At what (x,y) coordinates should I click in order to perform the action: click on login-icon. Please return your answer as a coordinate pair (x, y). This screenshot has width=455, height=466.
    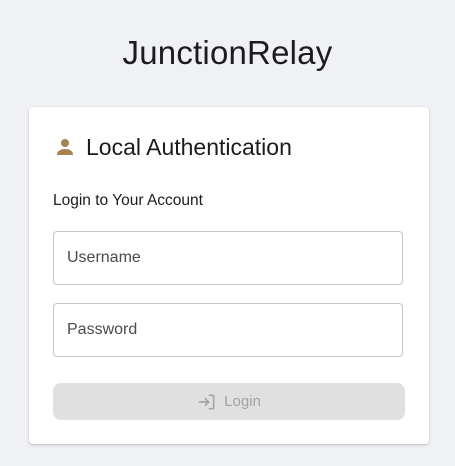
    Looking at the image, I should click on (207, 402).